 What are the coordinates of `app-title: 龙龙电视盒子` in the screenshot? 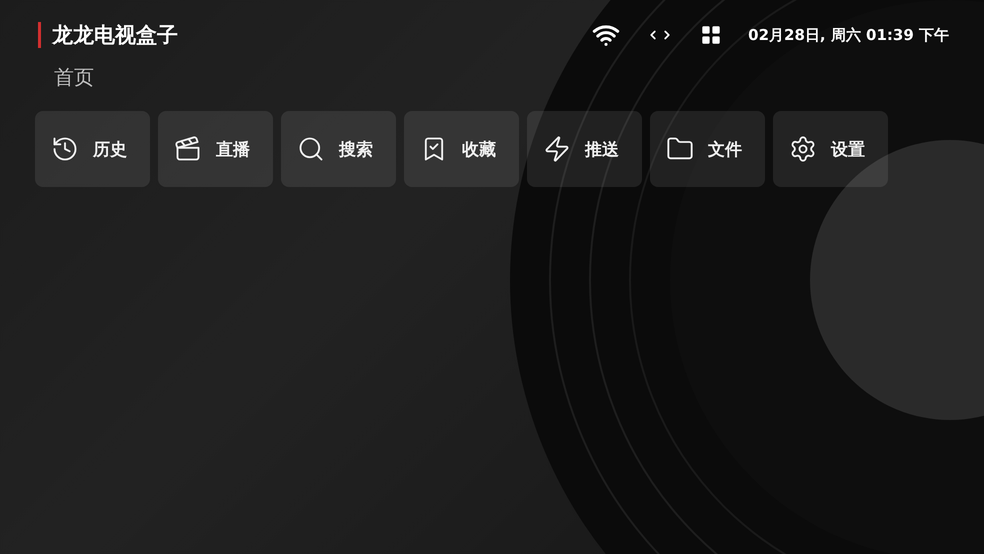 It's located at (108, 35).